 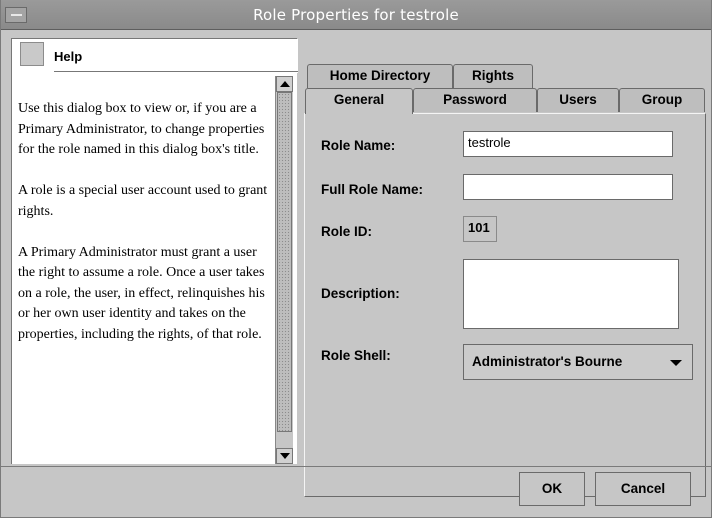 What do you see at coordinates (547, 361) in the screenshot?
I see `role-shell-value: Administrator's Bourne` at bounding box center [547, 361].